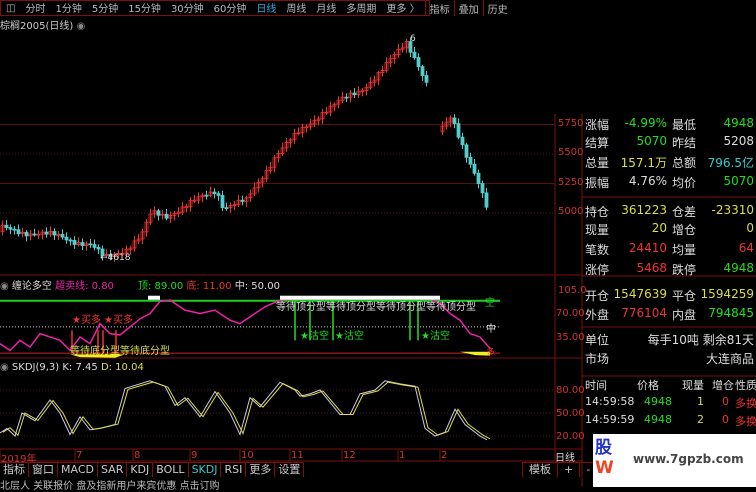 The width and height of the screenshot is (756, 492). What do you see at coordinates (669, 125) in the screenshot?
I see `quote-row: 涨幅 -4.99% 最低 4948` at bounding box center [669, 125].